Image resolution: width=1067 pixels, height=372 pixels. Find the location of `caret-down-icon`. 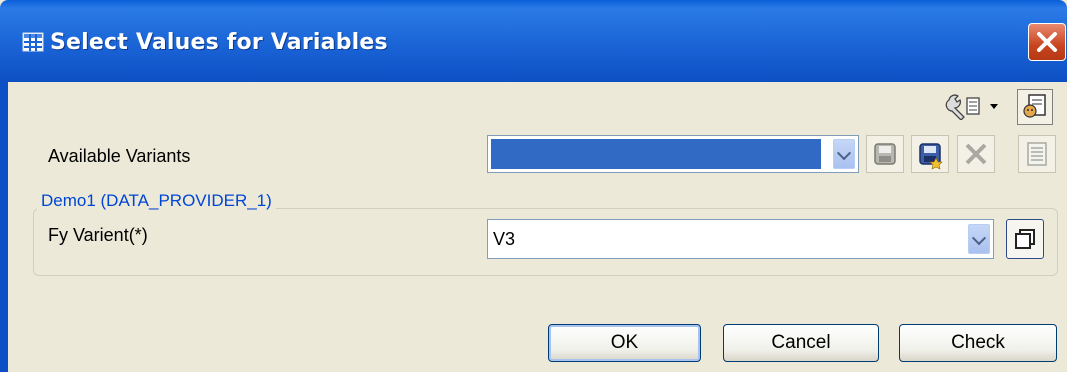

caret-down-icon is located at coordinates (994, 106).